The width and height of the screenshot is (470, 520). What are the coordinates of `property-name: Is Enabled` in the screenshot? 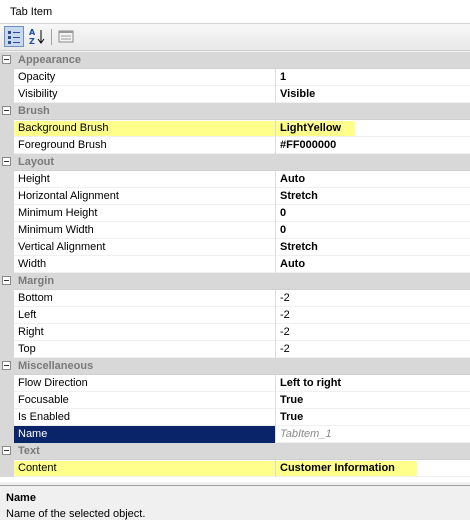 It's located at (145, 417).